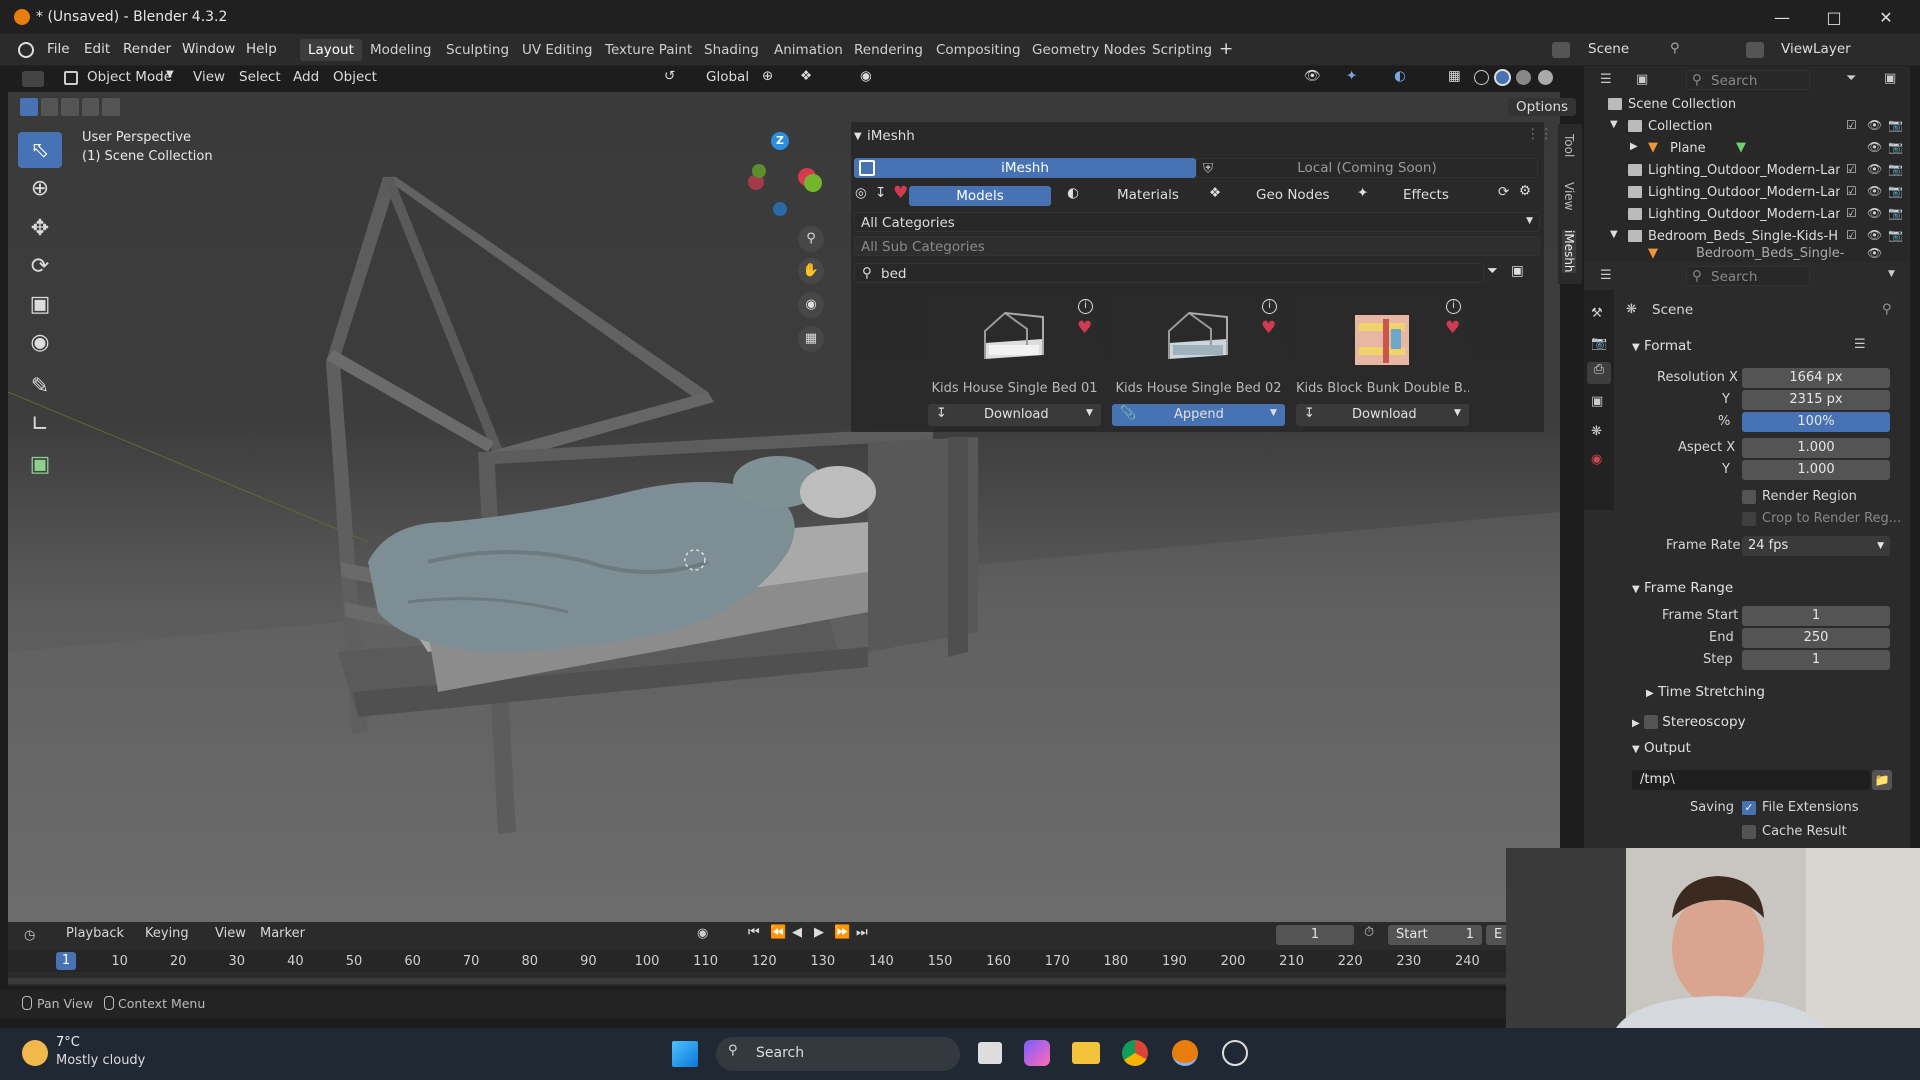 The image size is (1920, 1080). Describe the element at coordinates (167, 933) in the screenshot. I see `keying-menu: Keying` at that location.